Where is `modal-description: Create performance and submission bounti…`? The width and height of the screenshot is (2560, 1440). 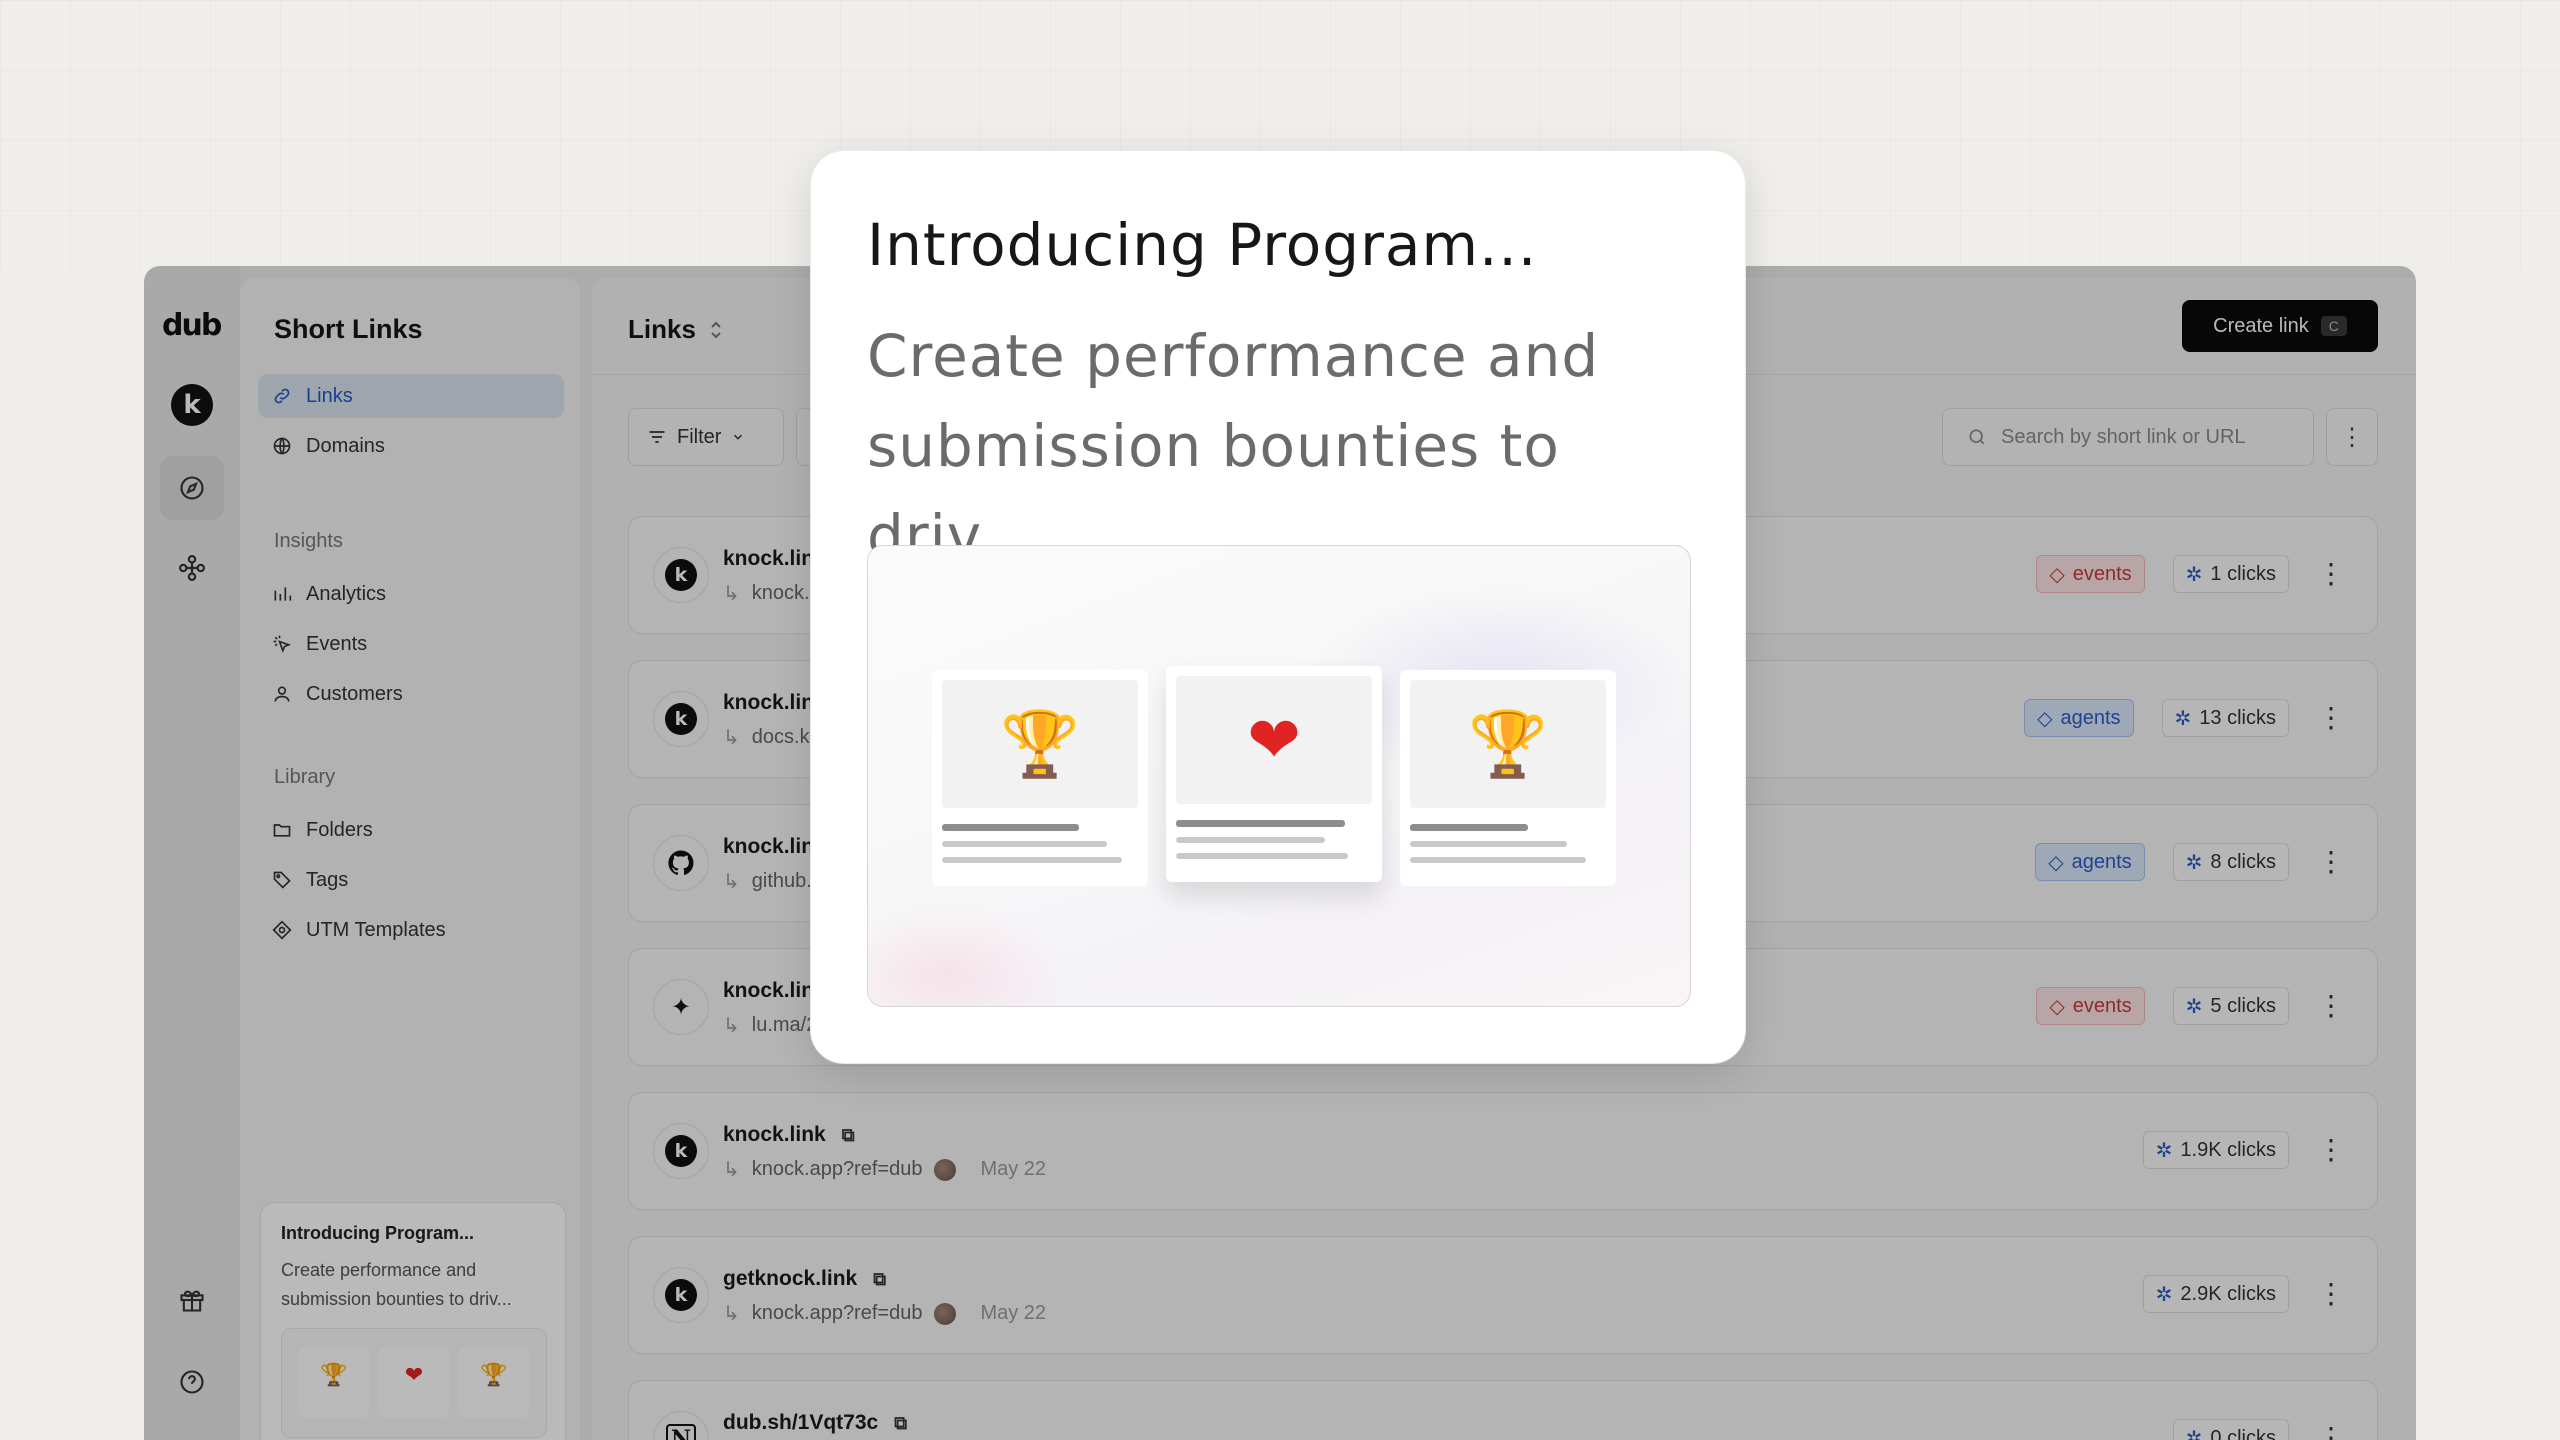 modal-description: Create performance and submission bounti… is located at coordinates (1233, 446).